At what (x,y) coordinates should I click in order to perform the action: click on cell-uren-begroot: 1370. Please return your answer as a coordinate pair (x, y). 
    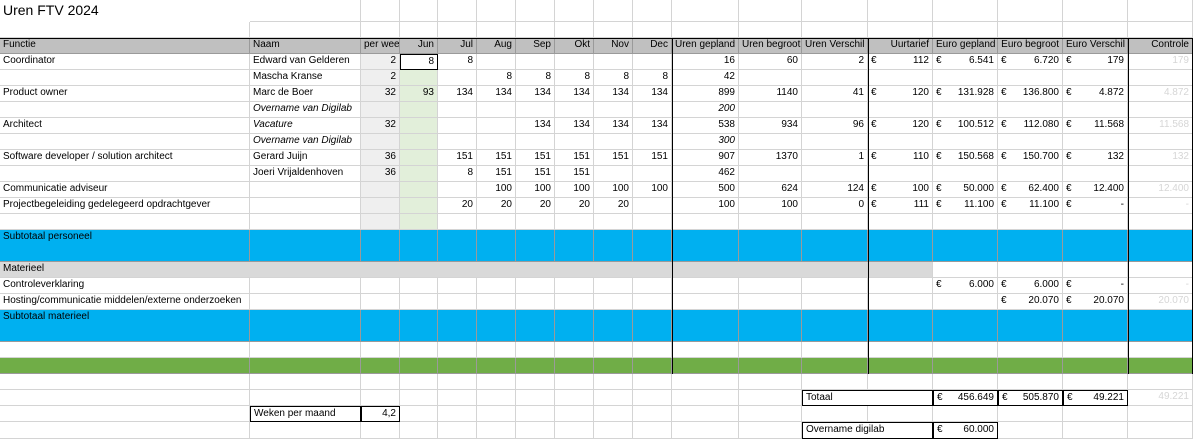
    Looking at the image, I should click on (770, 158).